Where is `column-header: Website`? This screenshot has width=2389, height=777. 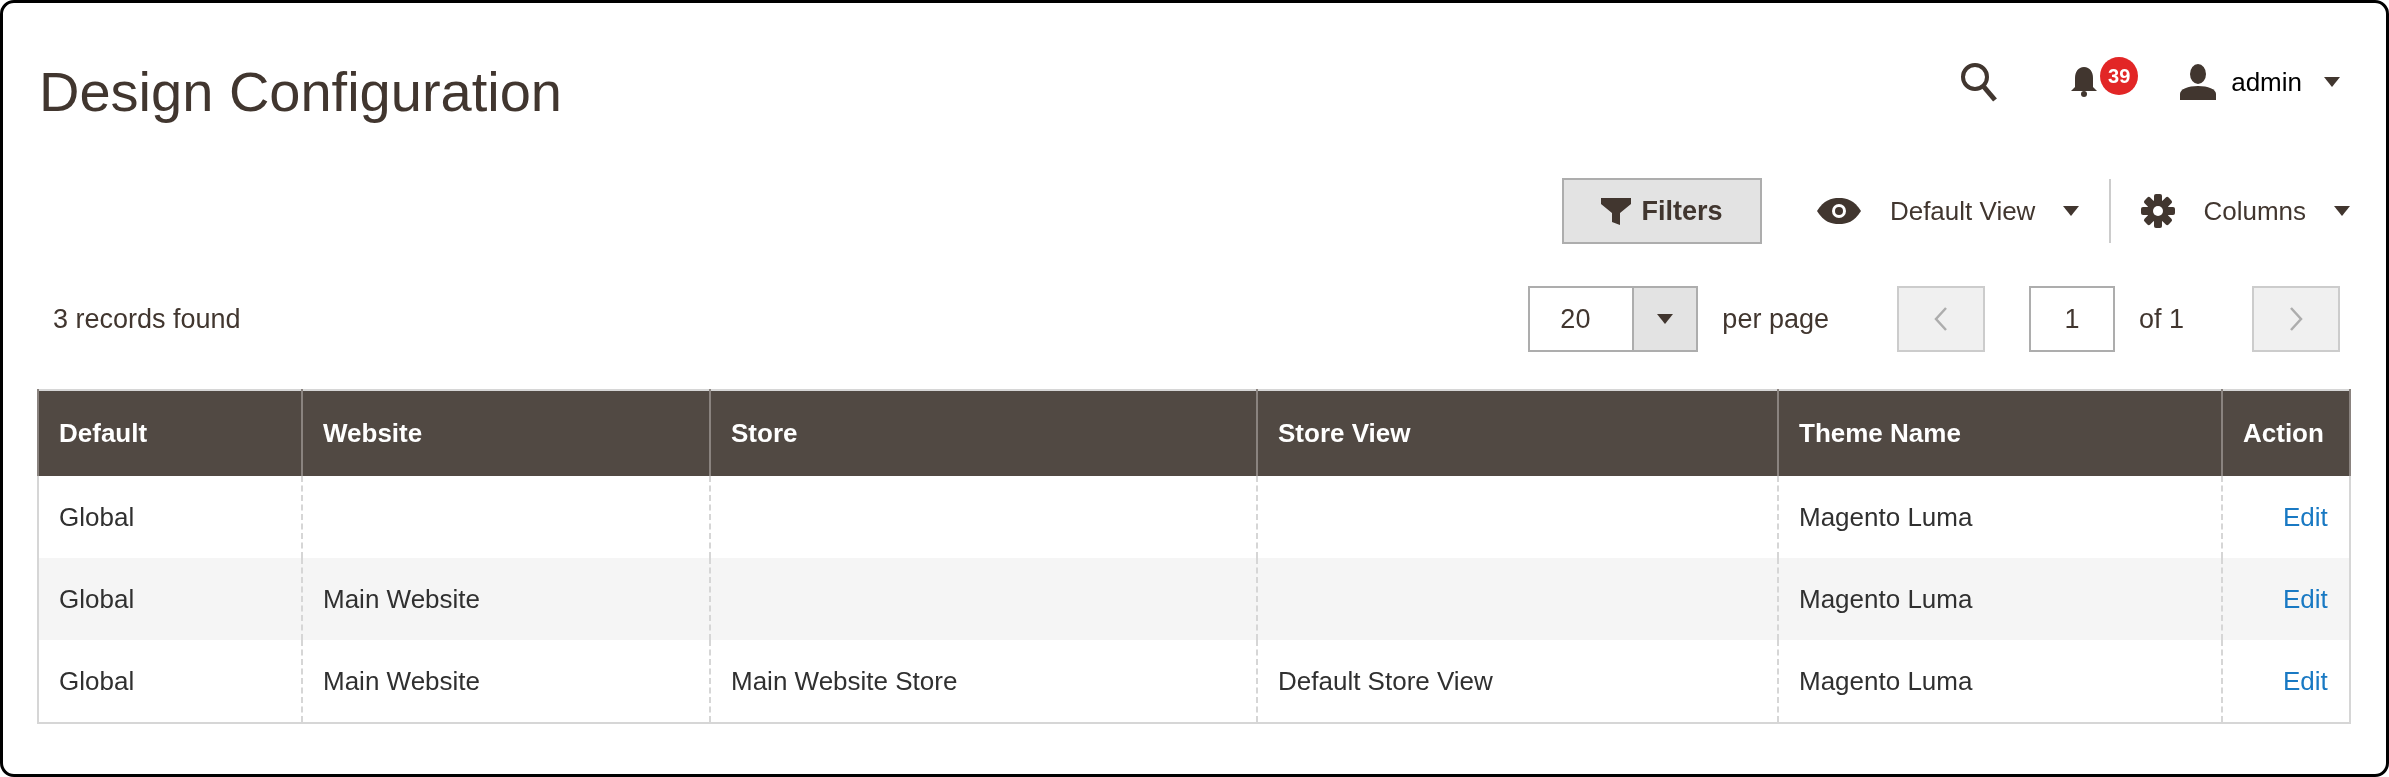
column-header: Website is located at coordinates (506, 433).